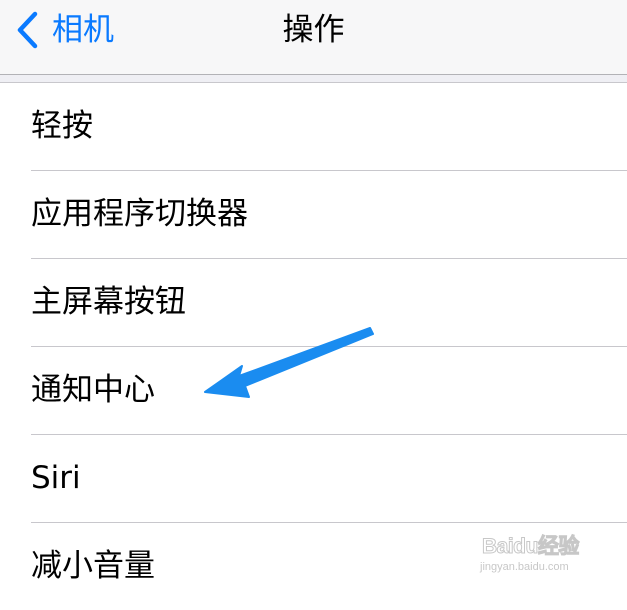 The height and width of the screenshot is (610, 627). What do you see at coordinates (329, 479) in the screenshot?
I see `list-item-siri: Siri` at bounding box center [329, 479].